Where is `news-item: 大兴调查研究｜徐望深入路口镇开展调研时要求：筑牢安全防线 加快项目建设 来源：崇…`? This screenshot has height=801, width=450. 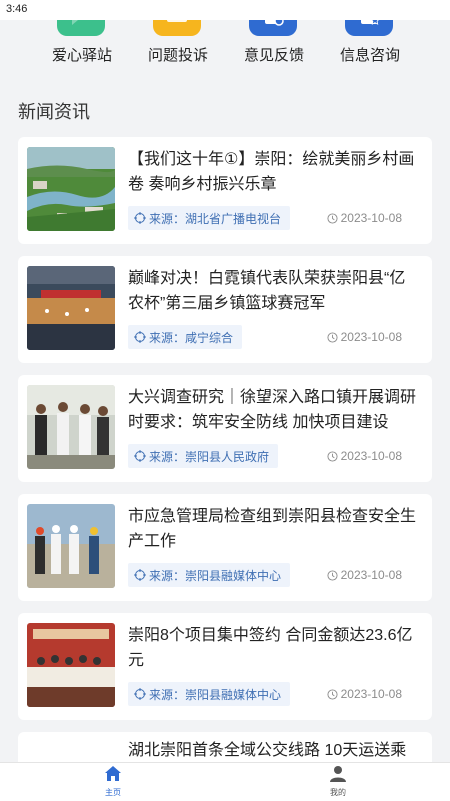
news-item: 大兴调查研究｜徐望深入路口镇开展调研时要求：筑牢安全防线 加快项目建设 来源：崇… is located at coordinates (225, 428).